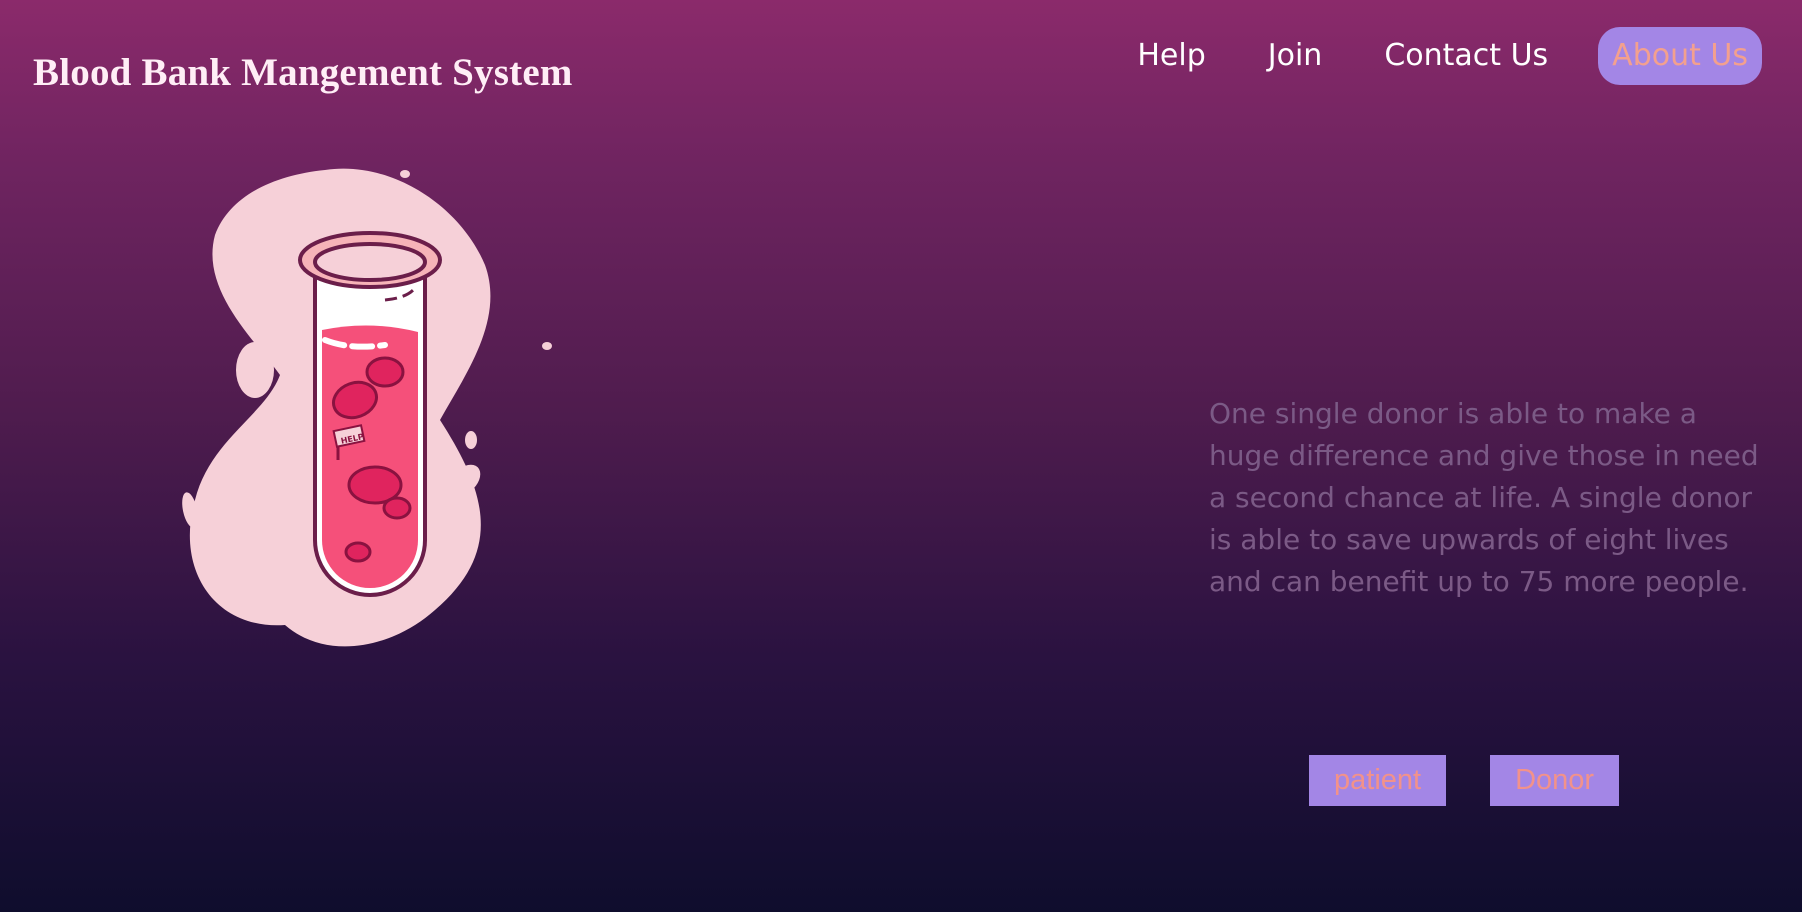  I want to click on role-buttons: patient Donor, so click(1464, 780).